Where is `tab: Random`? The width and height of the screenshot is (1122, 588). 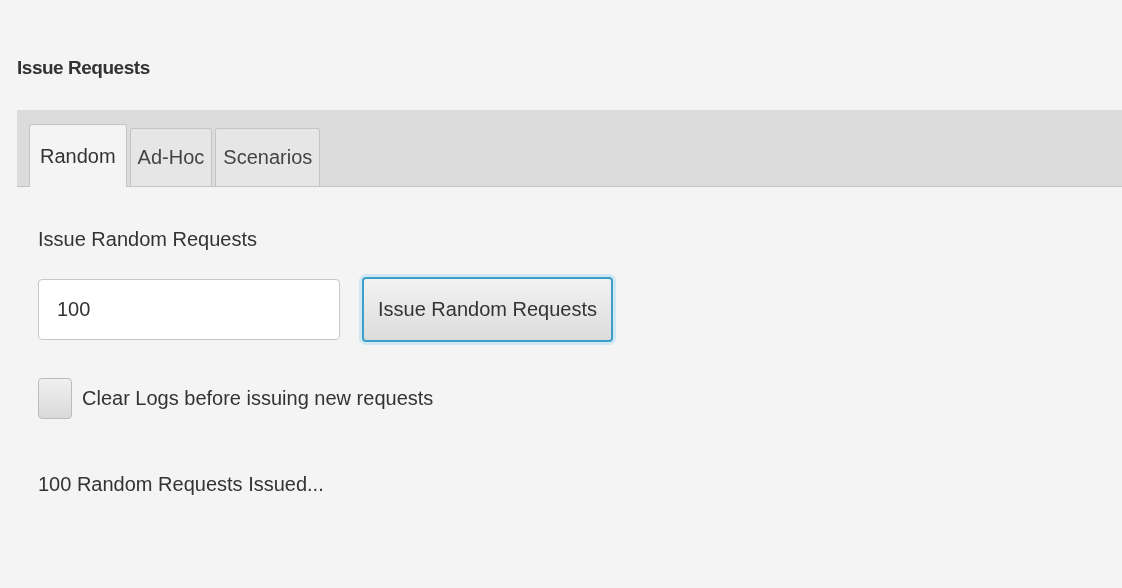
tab: Random is located at coordinates (78, 155).